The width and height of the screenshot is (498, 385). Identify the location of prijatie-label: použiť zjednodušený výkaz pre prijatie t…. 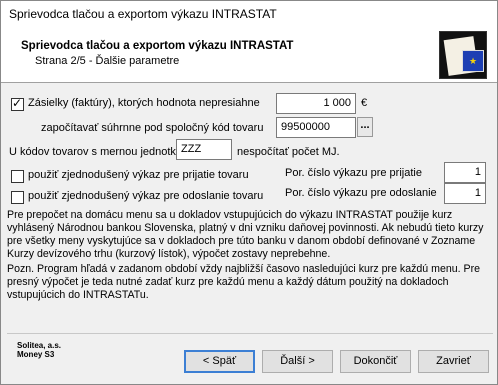
(138, 175).